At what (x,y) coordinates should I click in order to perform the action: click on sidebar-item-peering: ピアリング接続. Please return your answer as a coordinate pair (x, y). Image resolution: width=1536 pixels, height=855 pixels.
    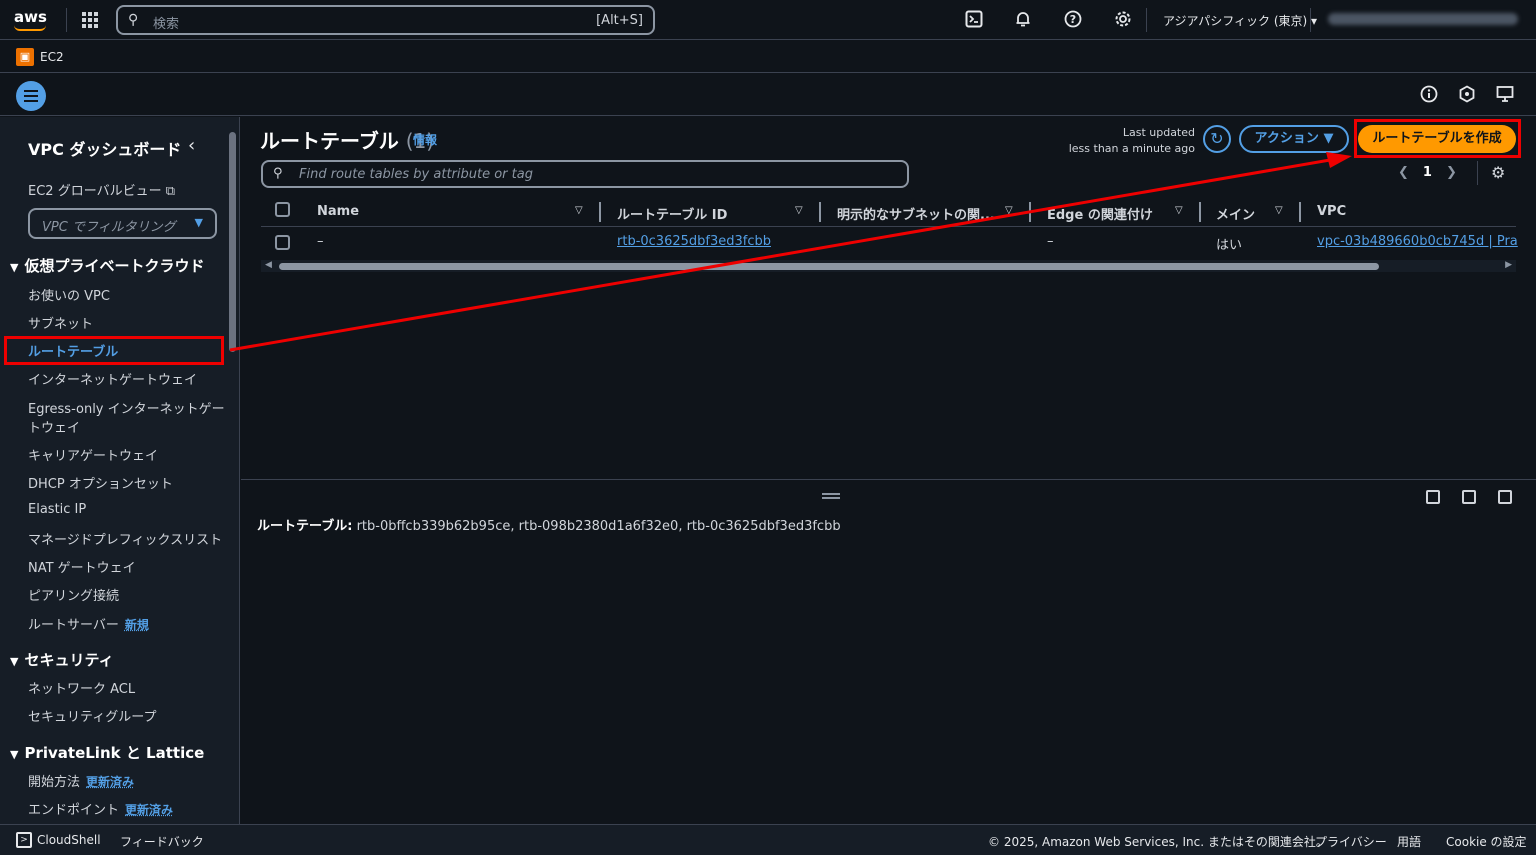
    Looking at the image, I should click on (73, 594).